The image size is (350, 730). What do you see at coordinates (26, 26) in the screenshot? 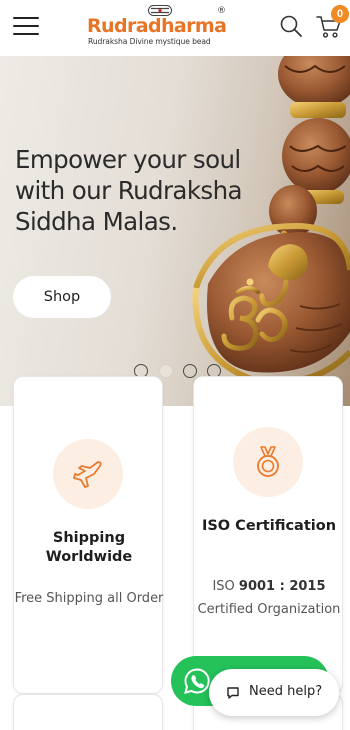
I see `hamburger-menu-icon` at bounding box center [26, 26].